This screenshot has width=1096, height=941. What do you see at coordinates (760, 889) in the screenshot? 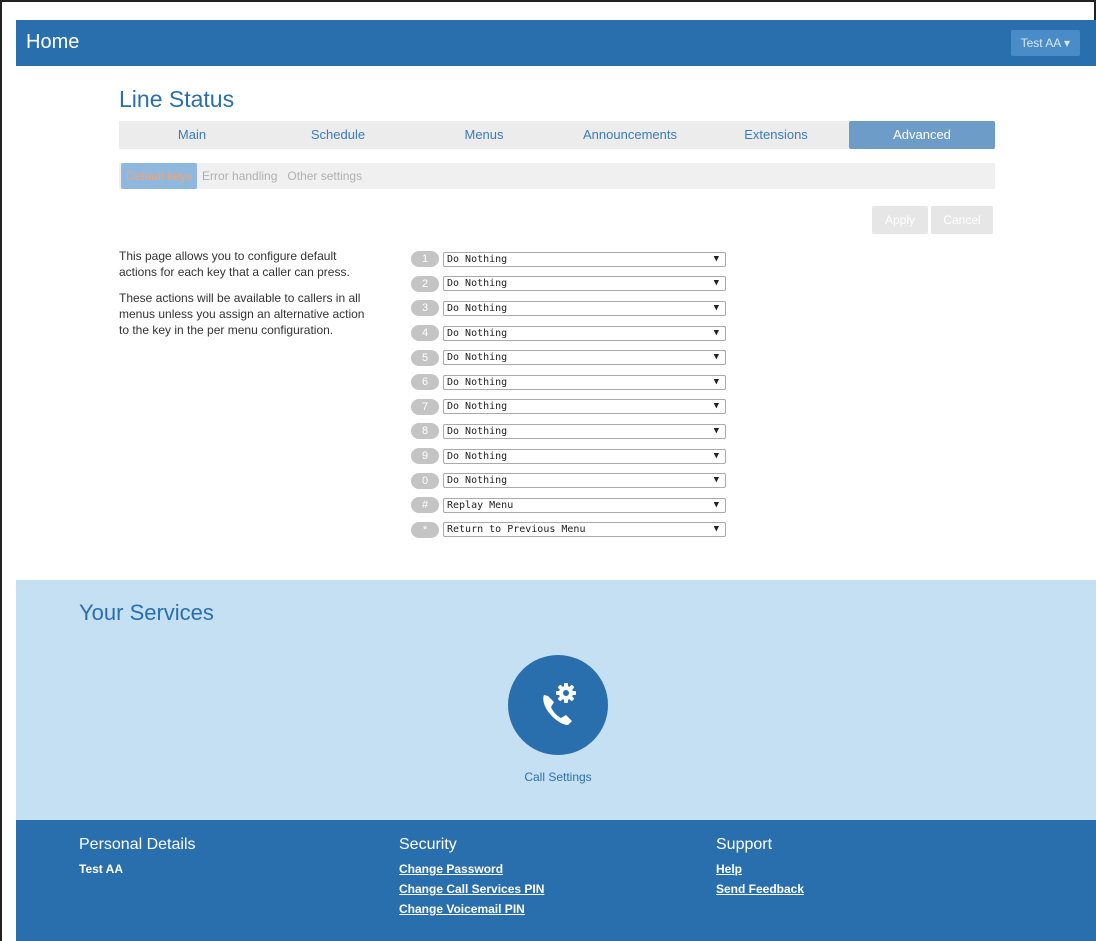
I see `send-feedback-link: Send Feedback` at bounding box center [760, 889].